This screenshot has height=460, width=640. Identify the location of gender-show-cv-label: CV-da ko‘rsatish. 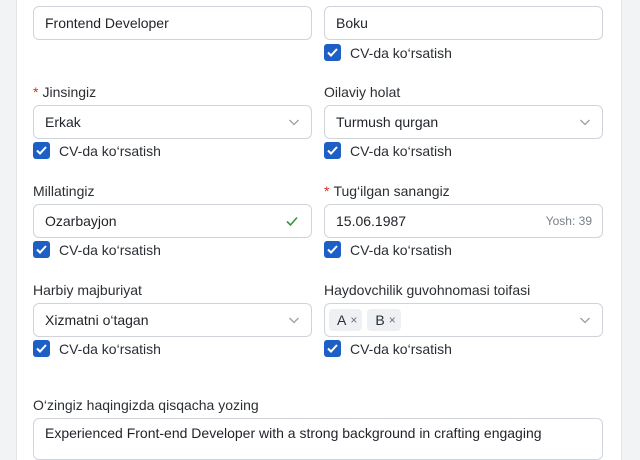
(110, 150).